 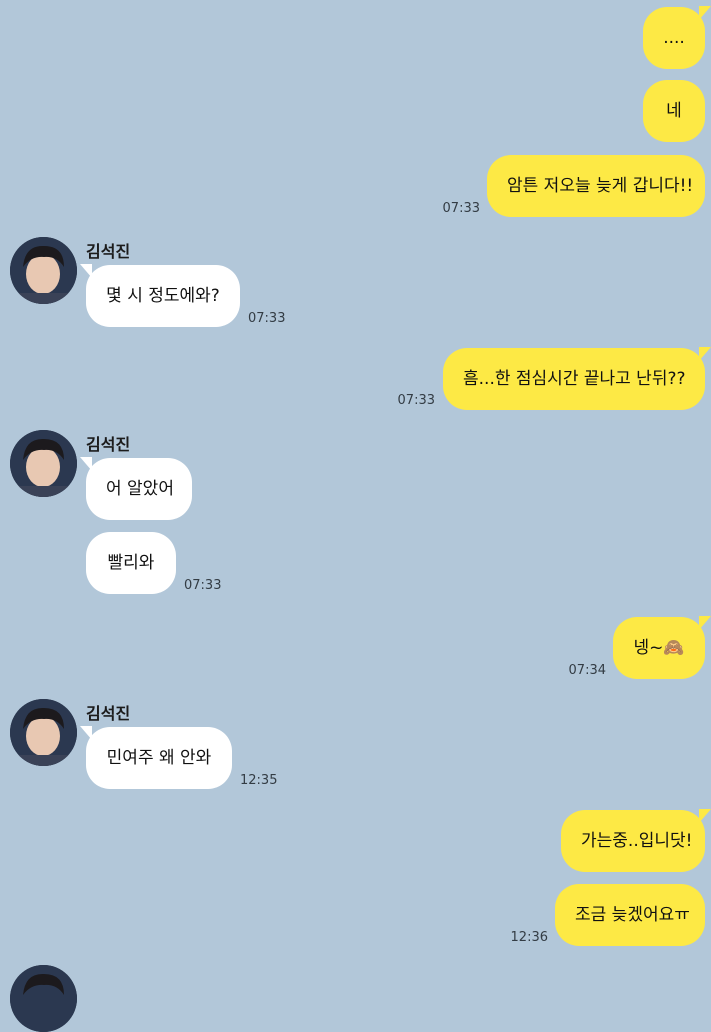 I want to click on my-message-bubble: 조금 늦겠어요ㅠ, so click(x=630, y=915).